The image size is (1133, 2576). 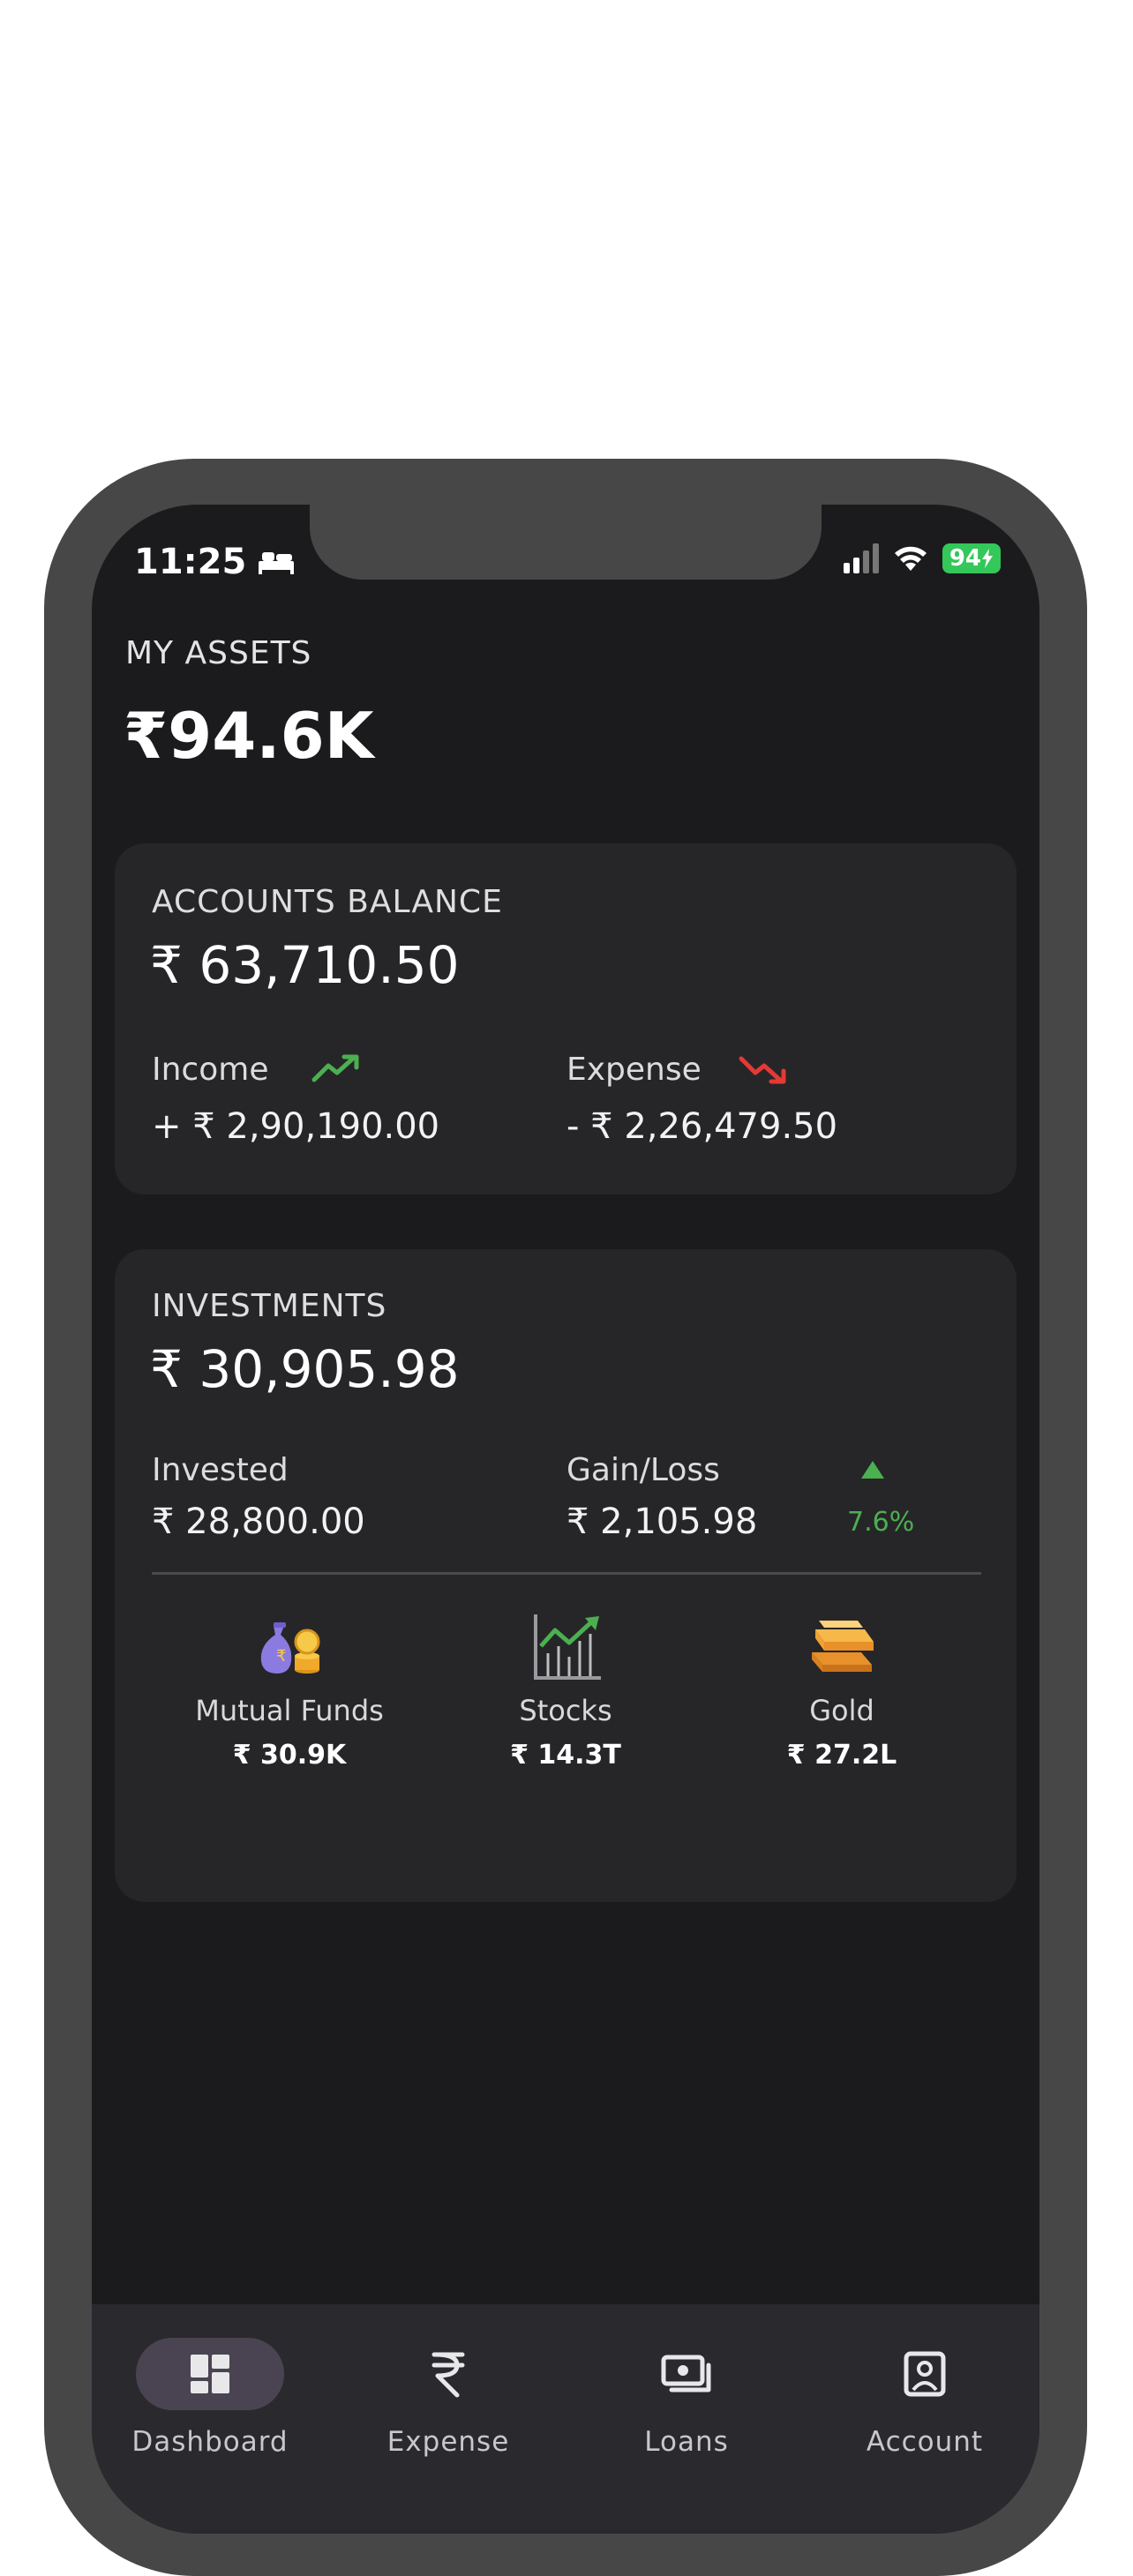 What do you see at coordinates (305, 965) in the screenshot?
I see `accounts-balance-value: ₹ 63,710.50` at bounding box center [305, 965].